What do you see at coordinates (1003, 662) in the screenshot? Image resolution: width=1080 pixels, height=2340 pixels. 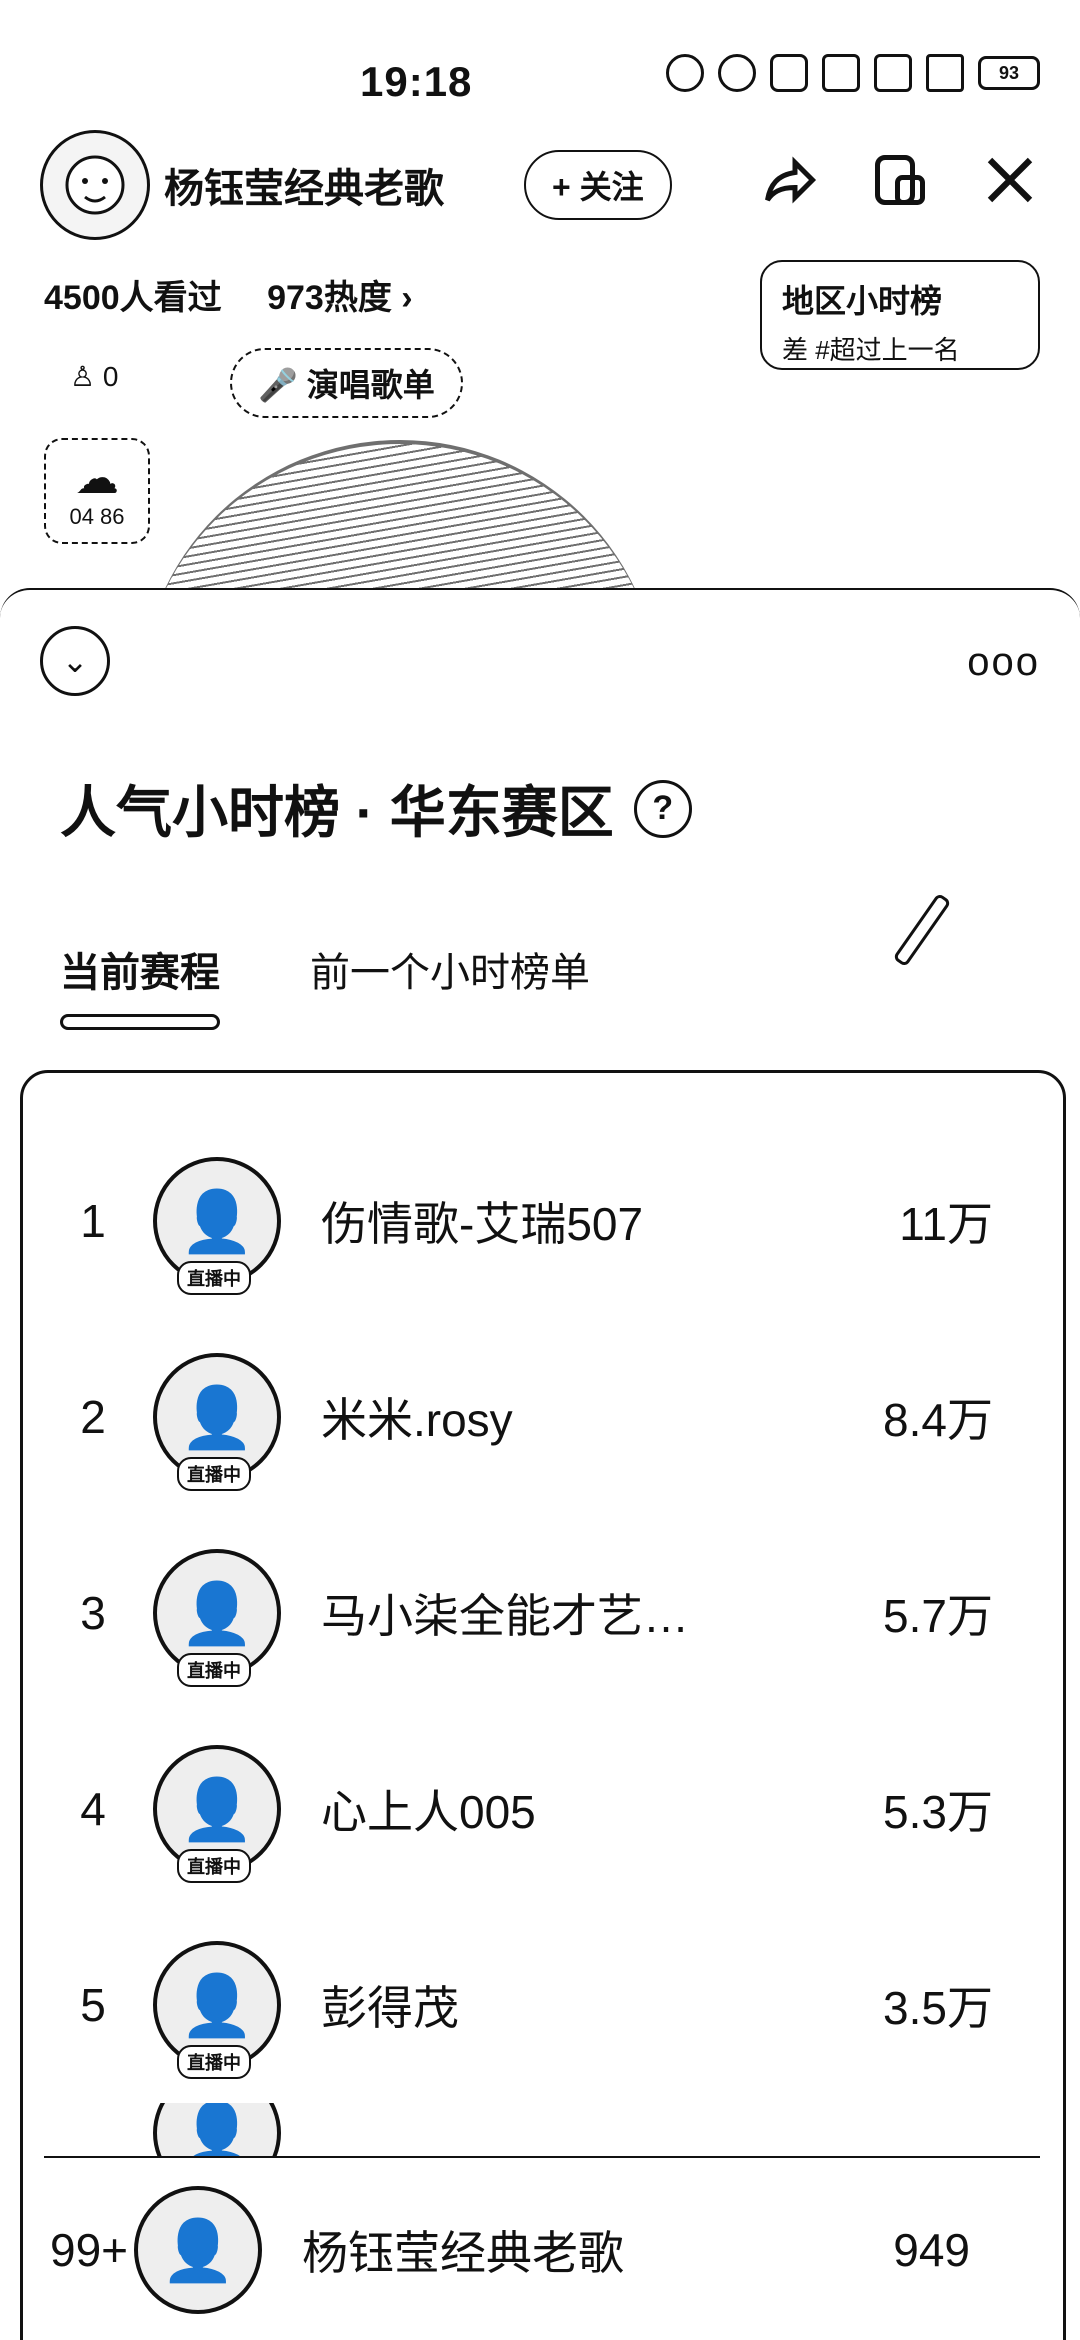 I see `more-options-button: ooo` at bounding box center [1003, 662].